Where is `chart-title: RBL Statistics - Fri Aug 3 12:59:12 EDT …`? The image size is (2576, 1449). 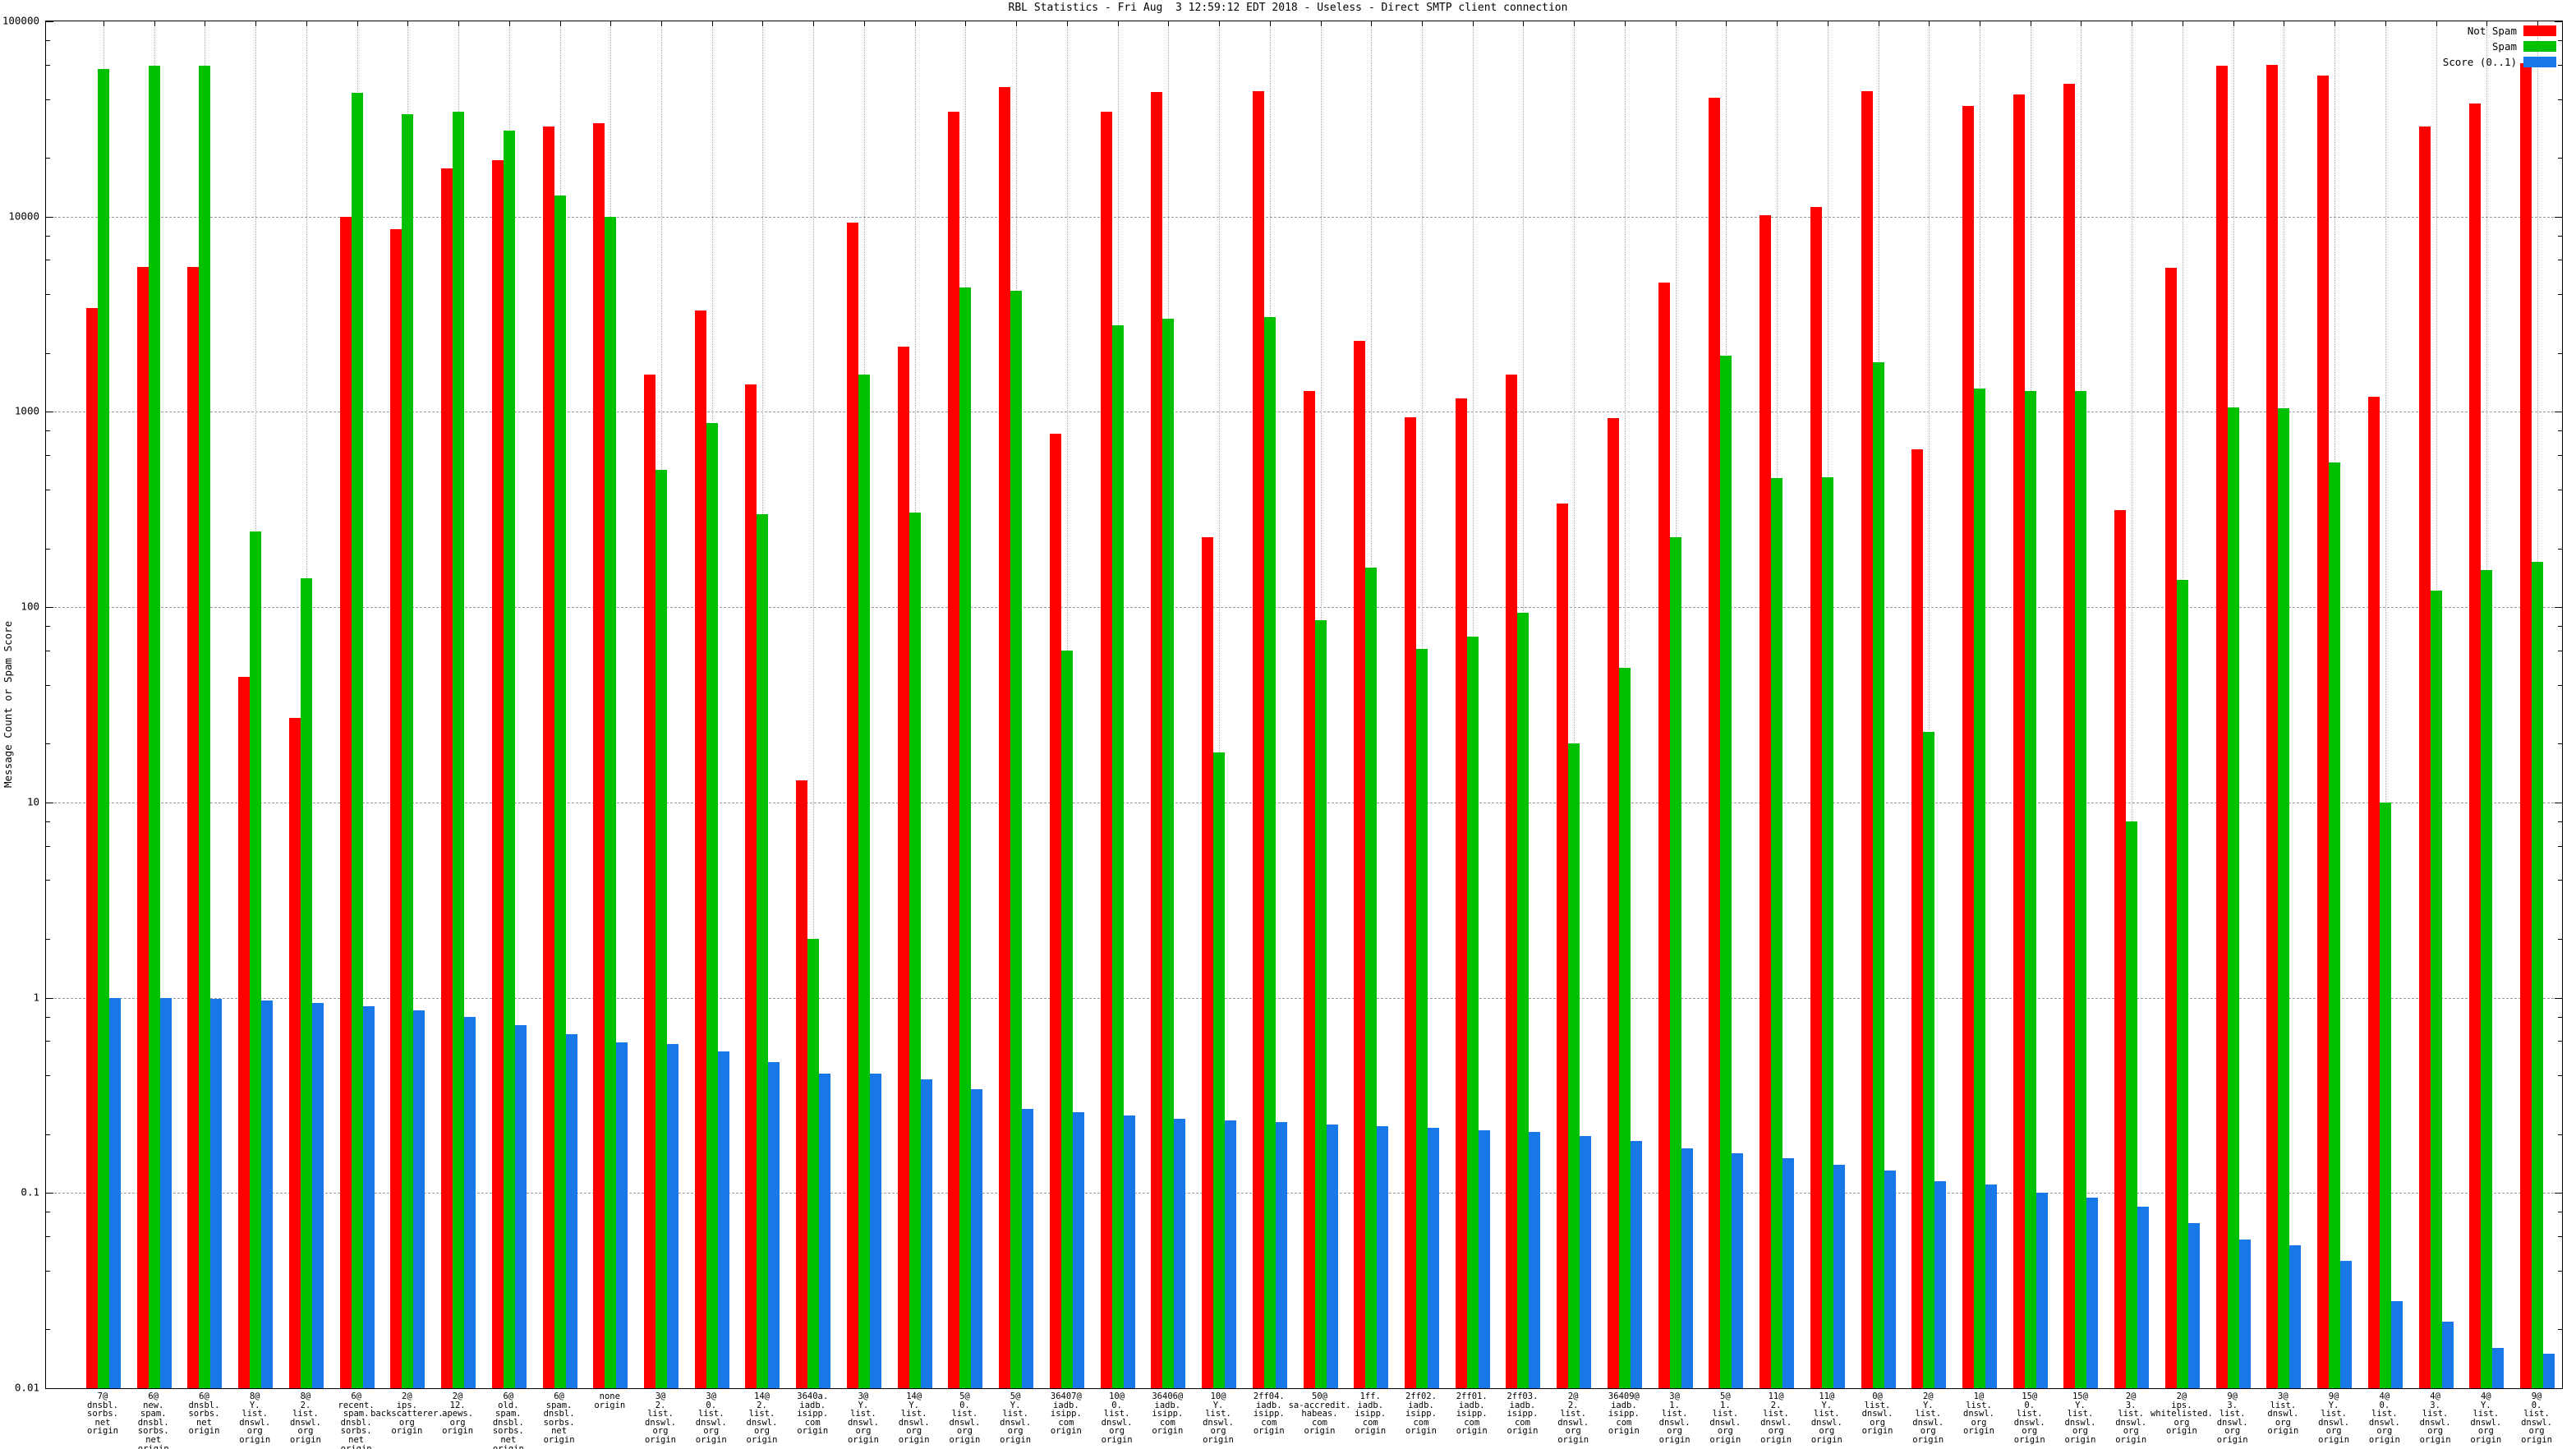
chart-title: RBL Statistics - Fri Aug 3 12:59:12 EDT … is located at coordinates (1288, 8).